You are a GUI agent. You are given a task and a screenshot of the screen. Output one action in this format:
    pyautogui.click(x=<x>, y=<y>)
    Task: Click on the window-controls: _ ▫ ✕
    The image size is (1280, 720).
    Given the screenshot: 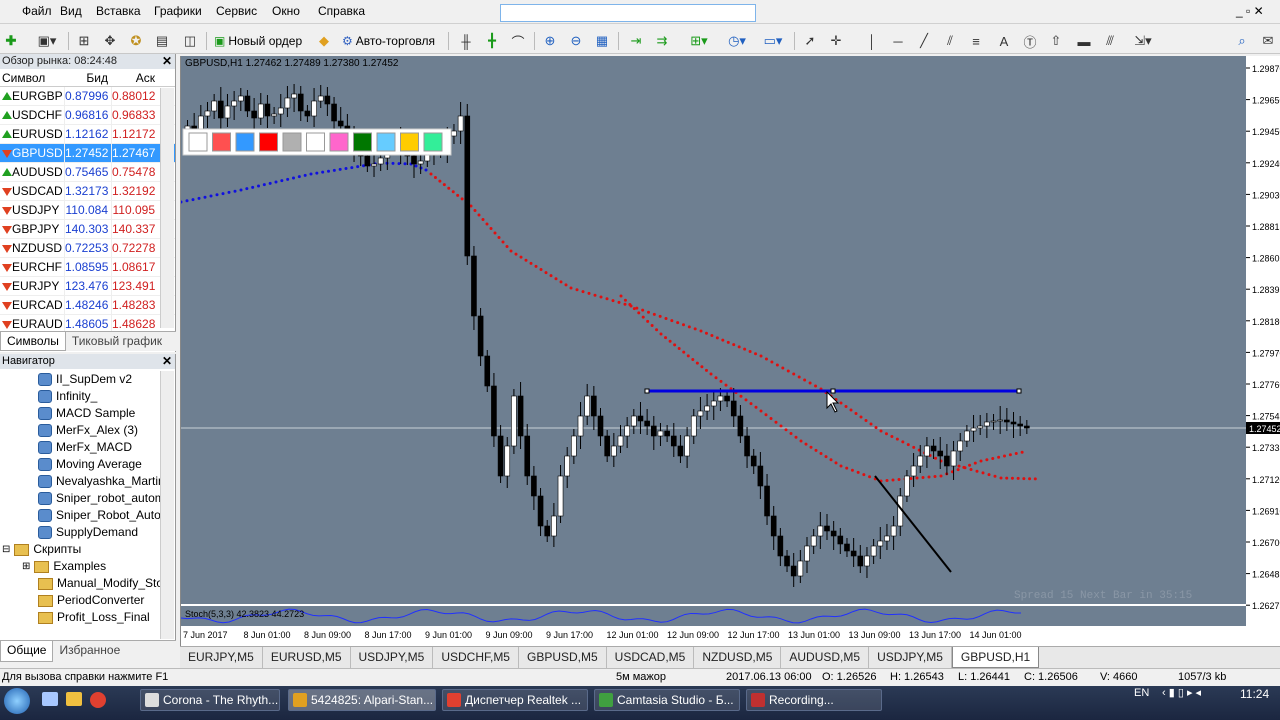 What is the action you would take?
    pyautogui.click(x=1256, y=12)
    